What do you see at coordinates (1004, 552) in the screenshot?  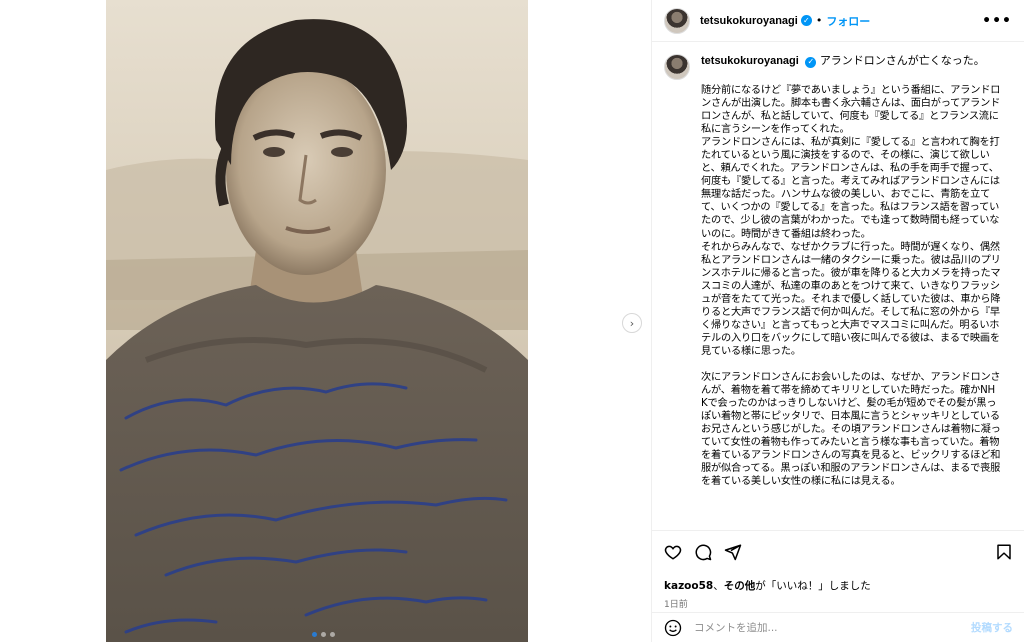 I see `bookmark-icon` at bounding box center [1004, 552].